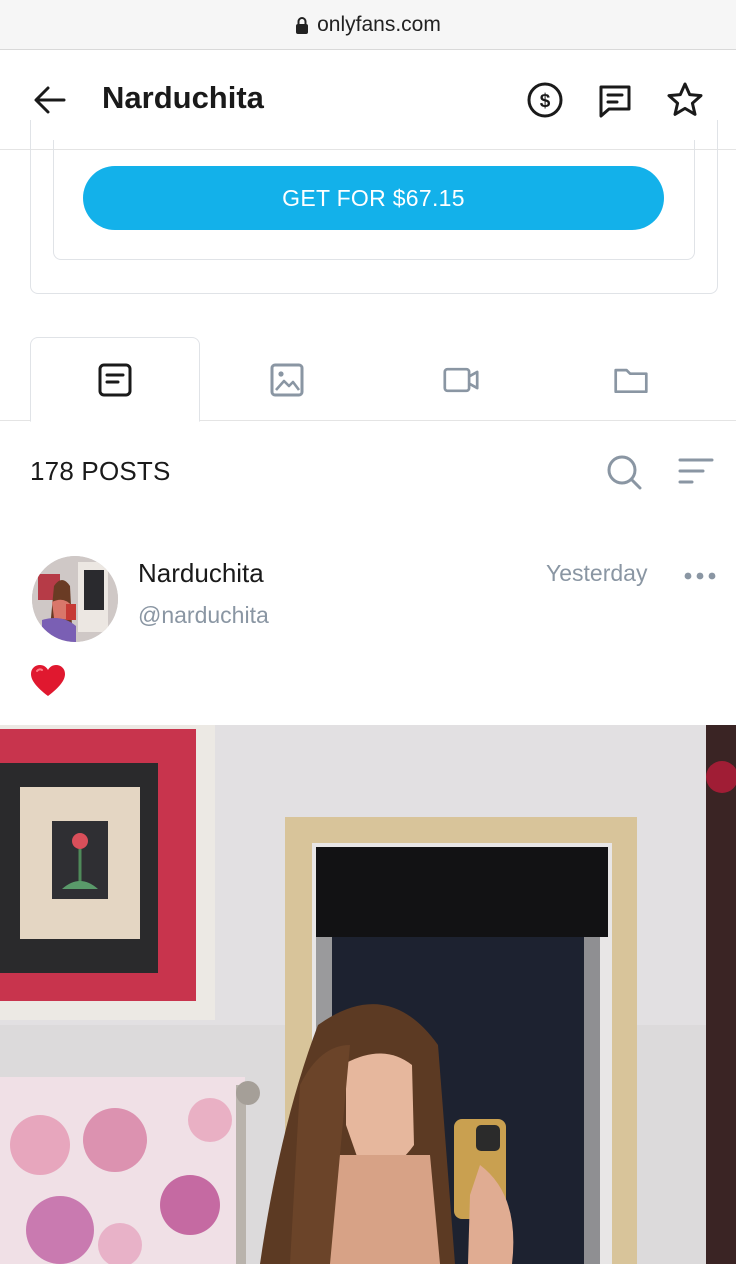  What do you see at coordinates (685, 100) in the screenshot?
I see `star-favorite-icon` at bounding box center [685, 100].